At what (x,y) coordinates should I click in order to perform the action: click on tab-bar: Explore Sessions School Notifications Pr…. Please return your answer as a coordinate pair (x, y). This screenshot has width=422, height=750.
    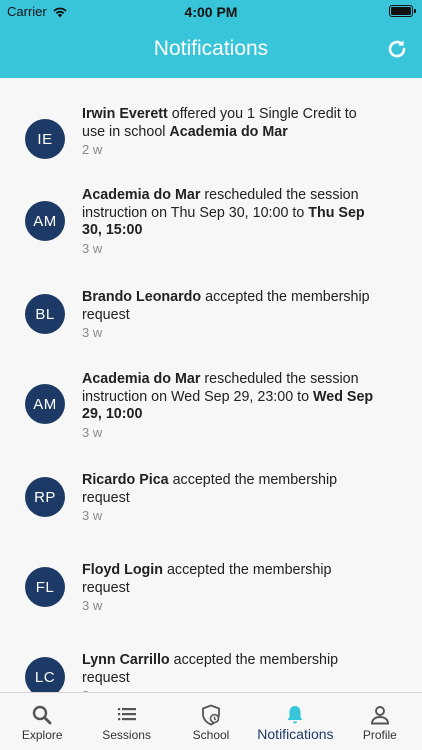
    Looking at the image, I should click on (211, 721).